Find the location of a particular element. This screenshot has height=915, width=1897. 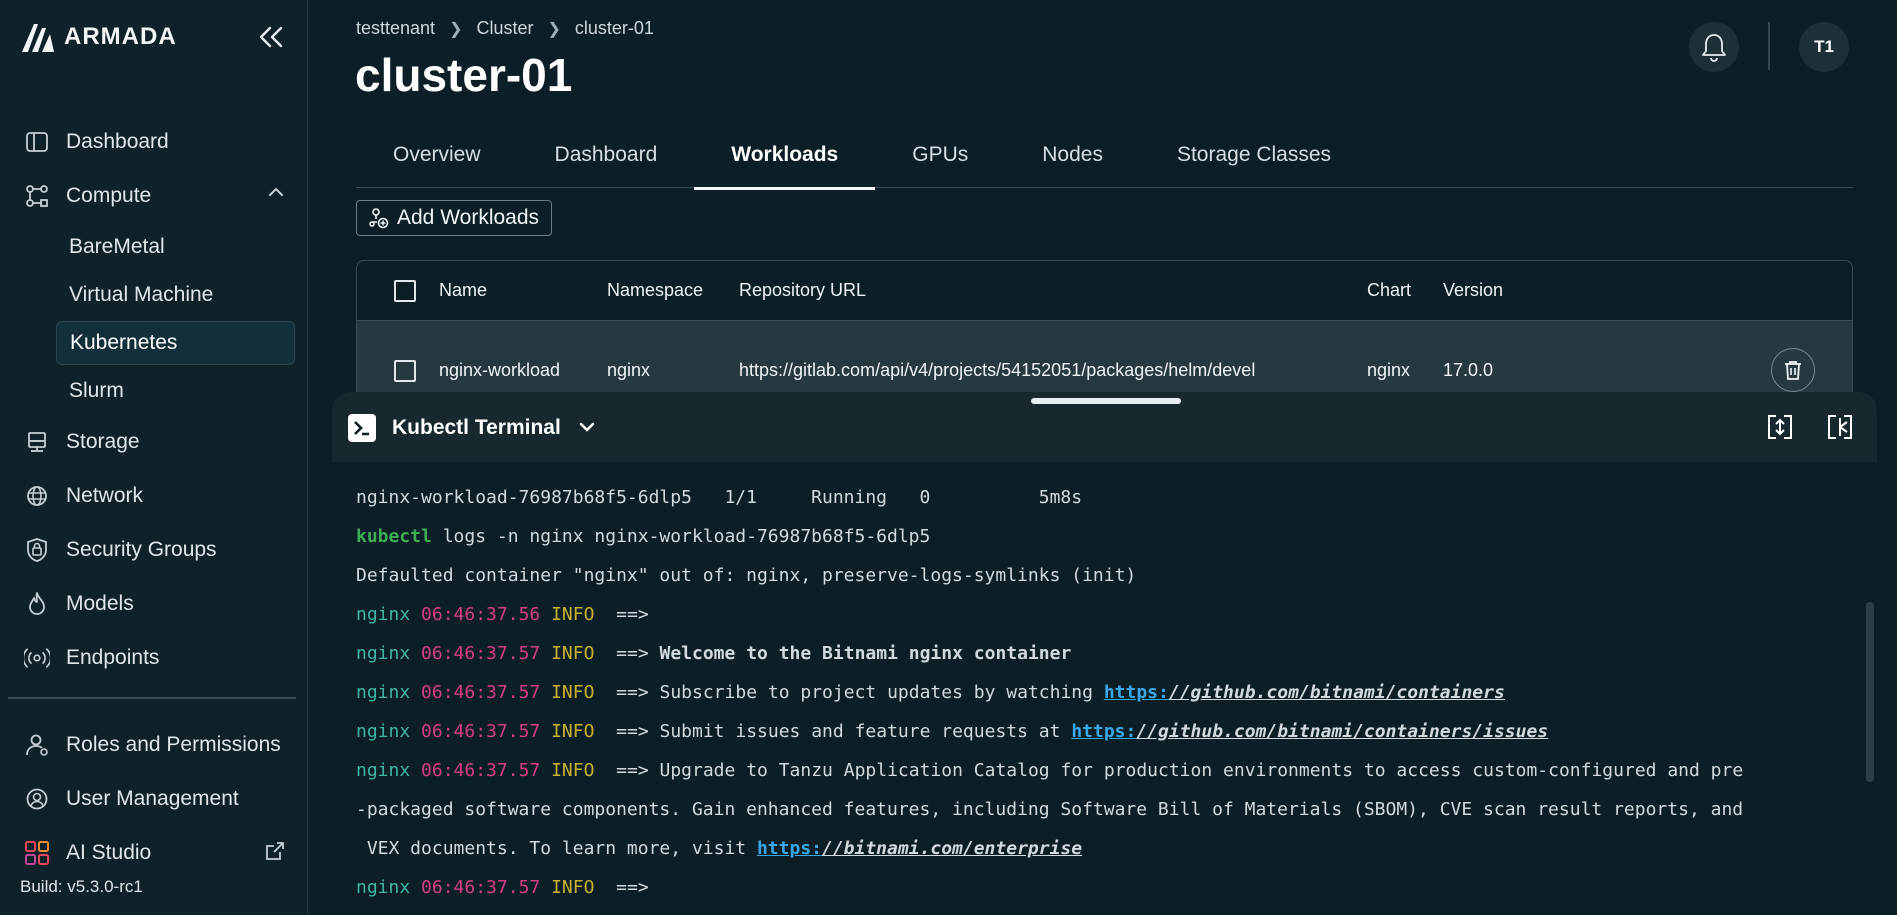

sidebar-item-label: Security Groups is located at coordinates (141, 549).